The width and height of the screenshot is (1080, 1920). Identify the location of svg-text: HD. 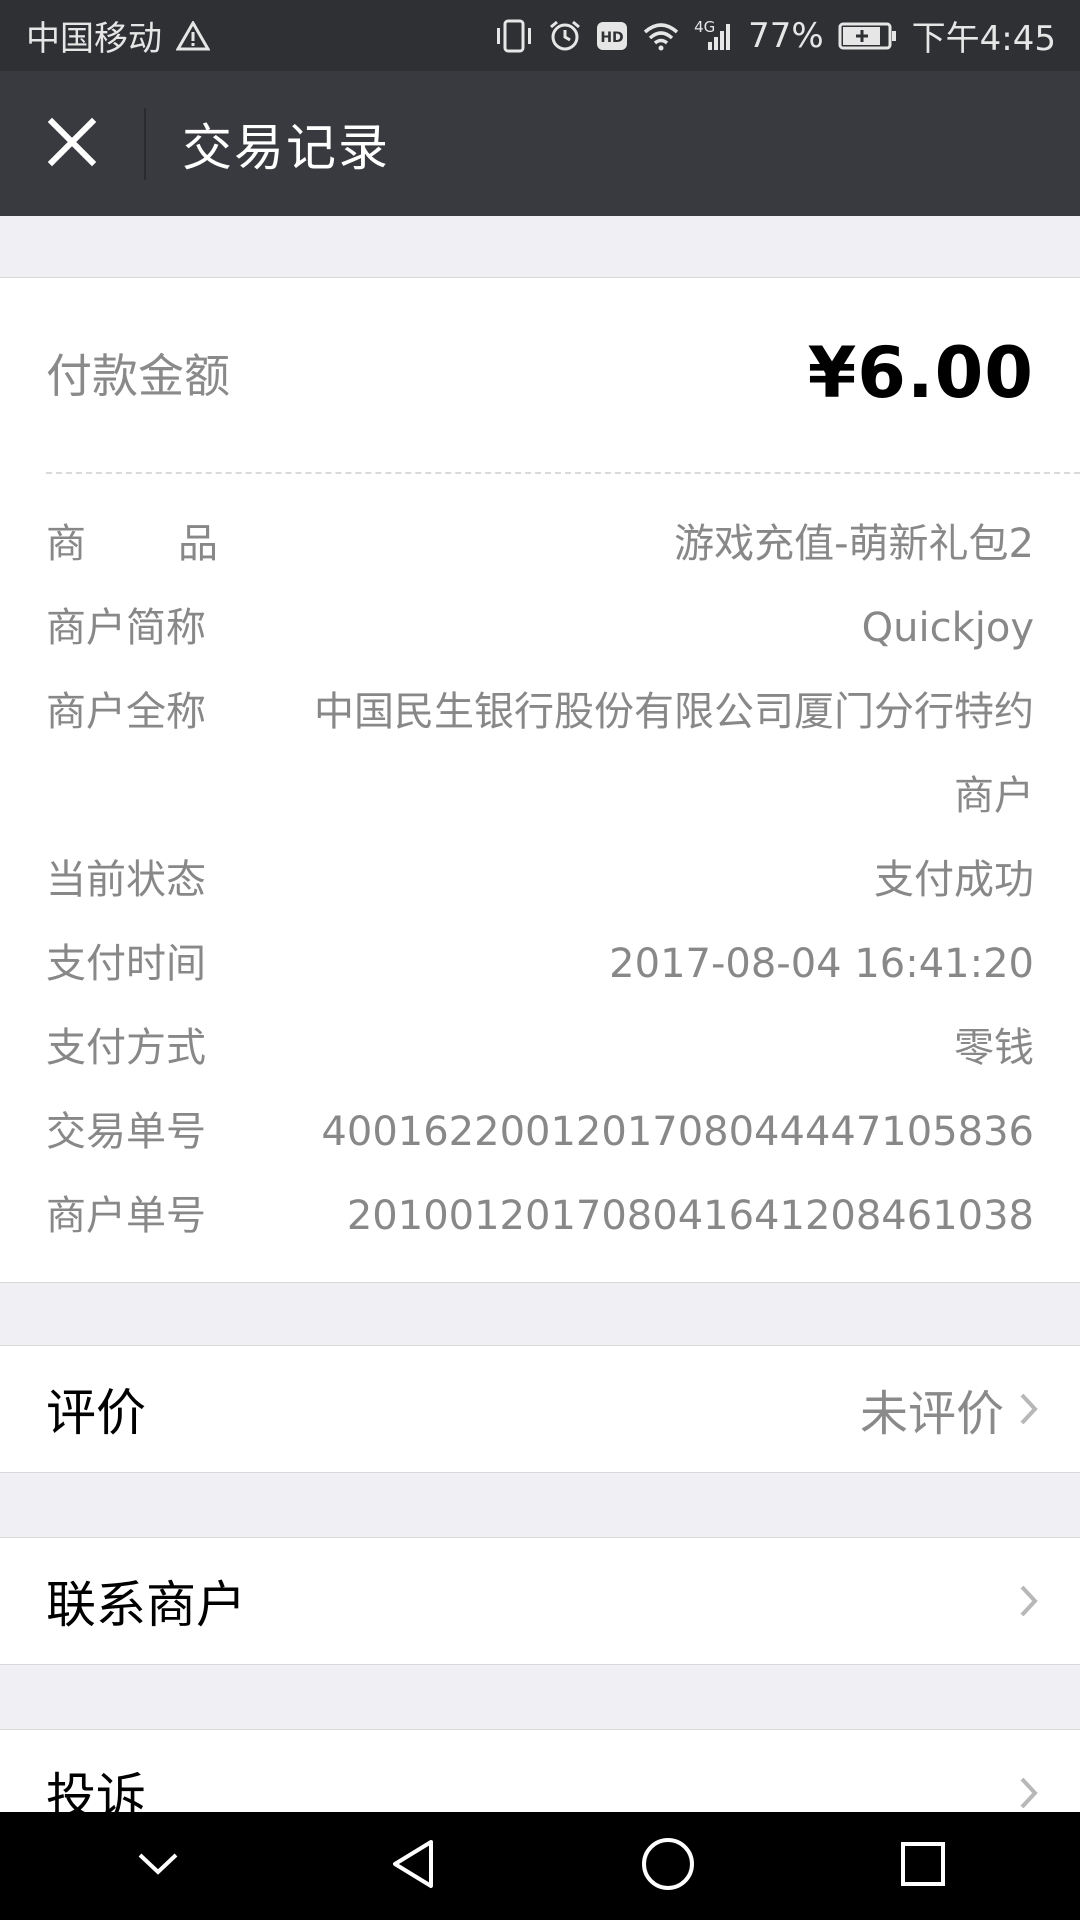
(611, 38).